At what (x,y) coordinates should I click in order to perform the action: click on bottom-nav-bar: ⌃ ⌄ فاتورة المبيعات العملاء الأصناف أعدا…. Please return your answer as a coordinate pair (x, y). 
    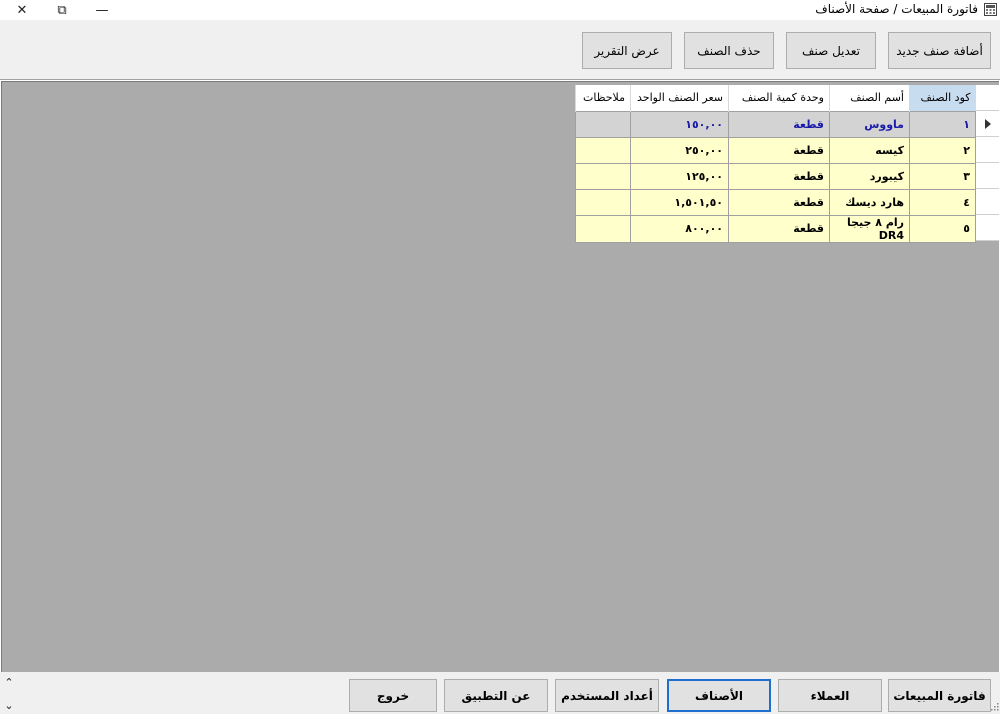
    Looking at the image, I should click on (500, 693).